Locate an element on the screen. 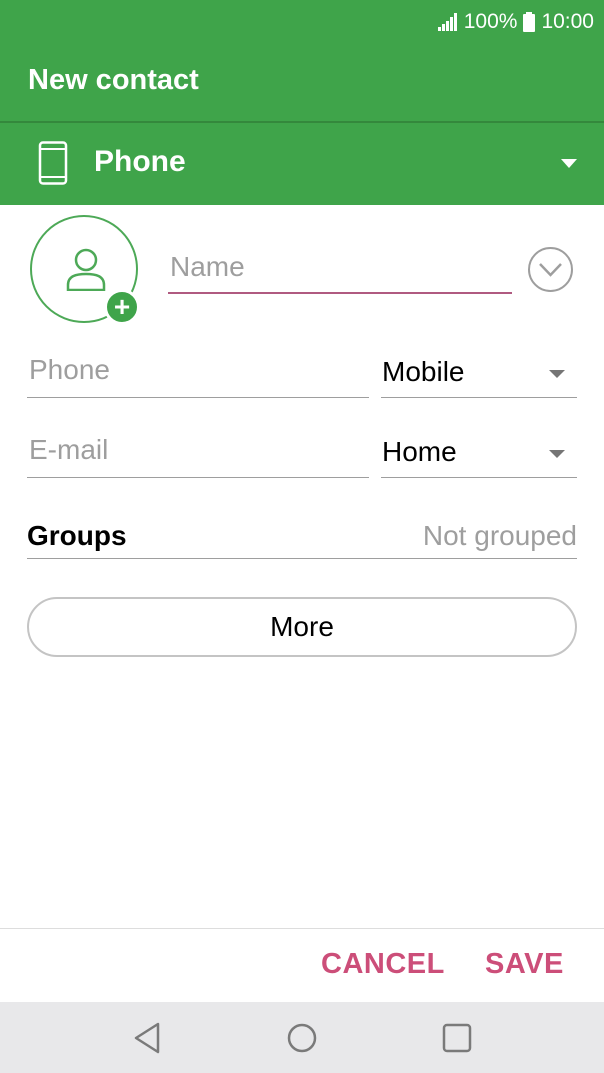 This screenshot has height=1073, width=604. phone-type-dropdown: Mobile is located at coordinates (479, 374).